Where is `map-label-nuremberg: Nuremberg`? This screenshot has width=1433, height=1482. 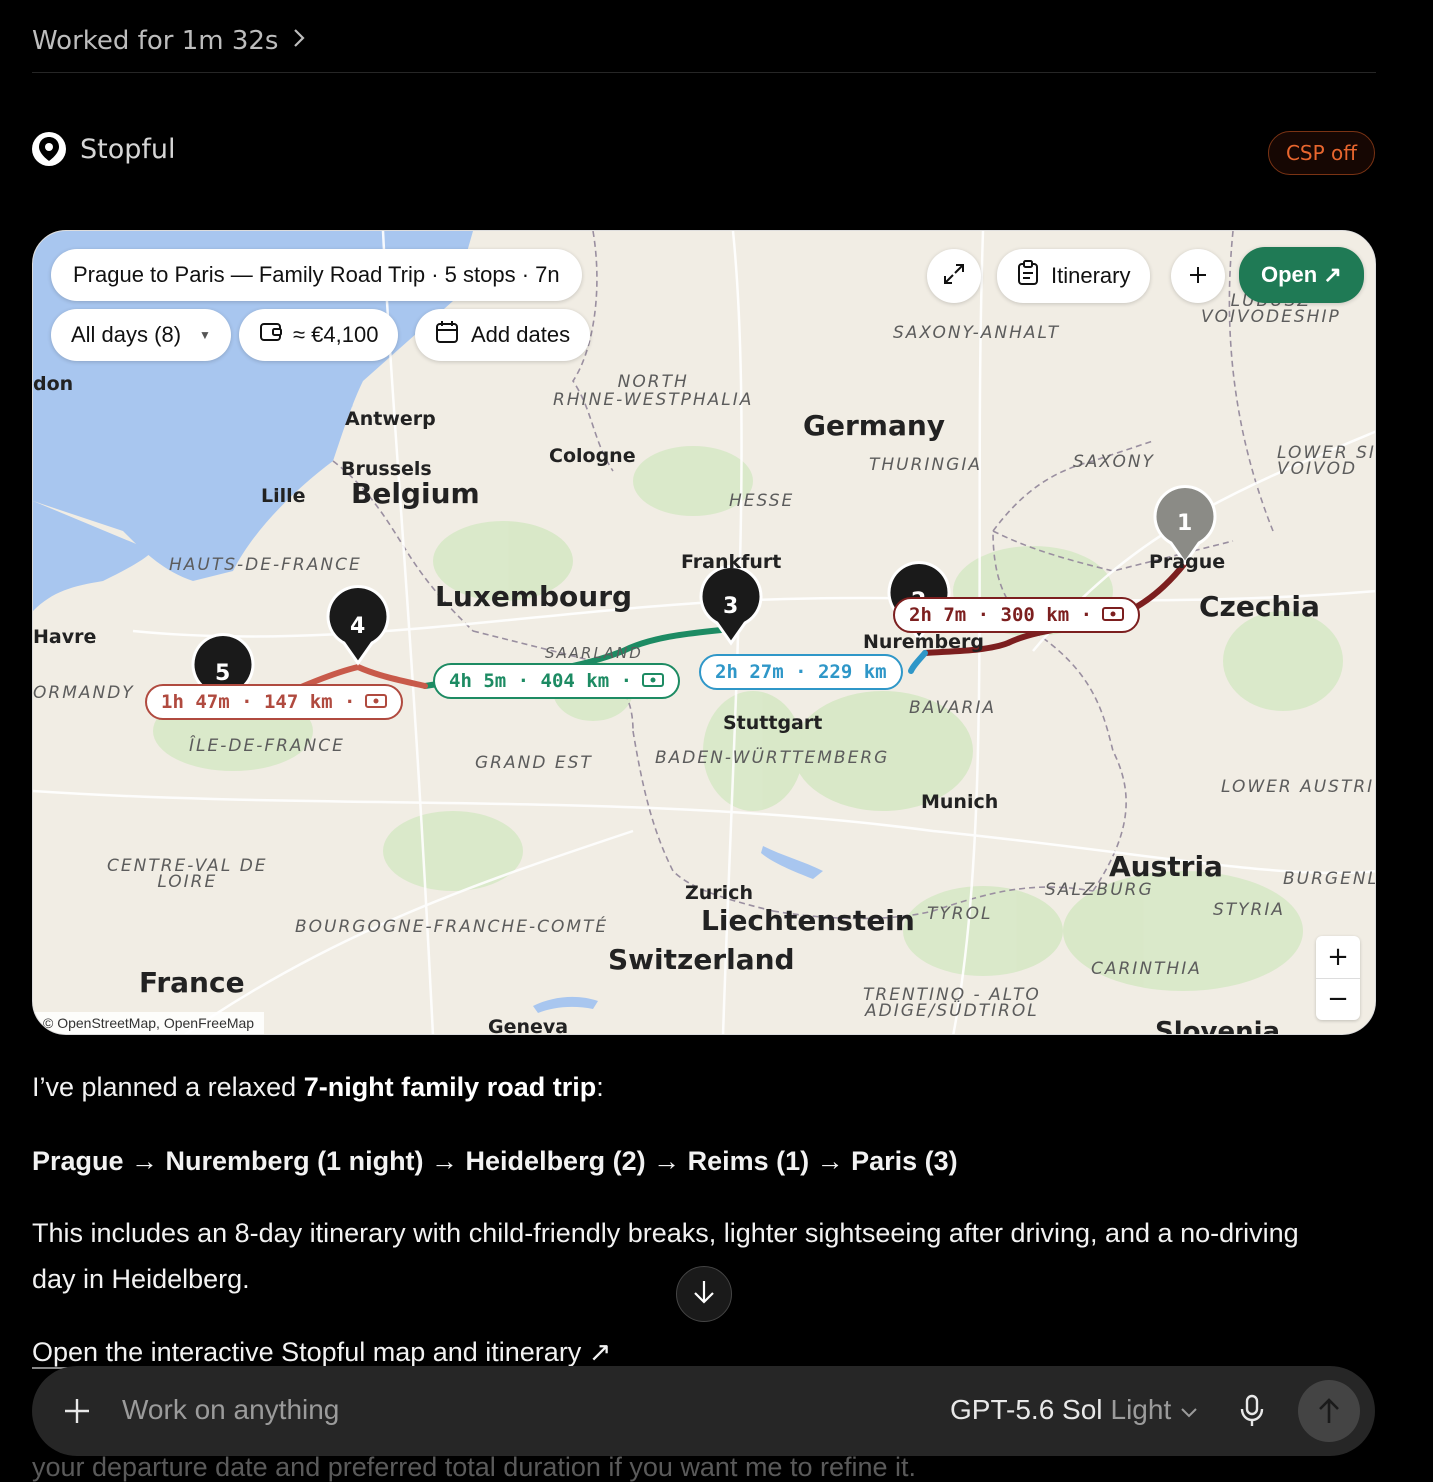 map-label-nuremberg: Nuremberg is located at coordinates (923, 642).